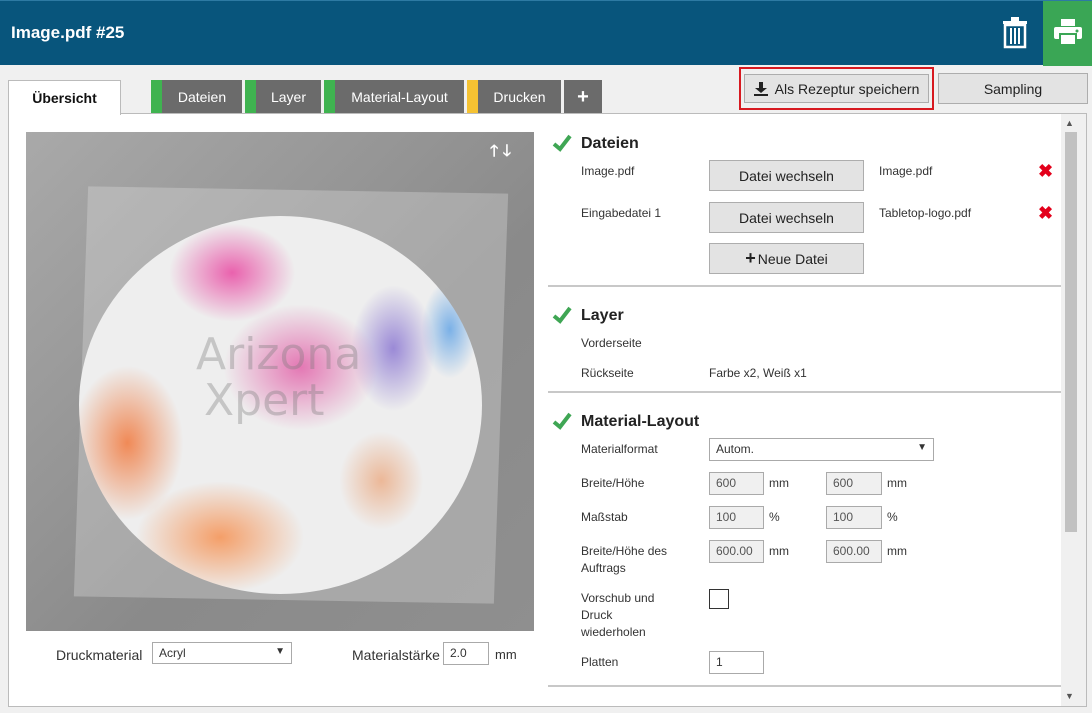 This screenshot has height=713, width=1092. Describe the element at coordinates (736, 551) in the screenshot. I see `job-width-input: 600.00` at that location.